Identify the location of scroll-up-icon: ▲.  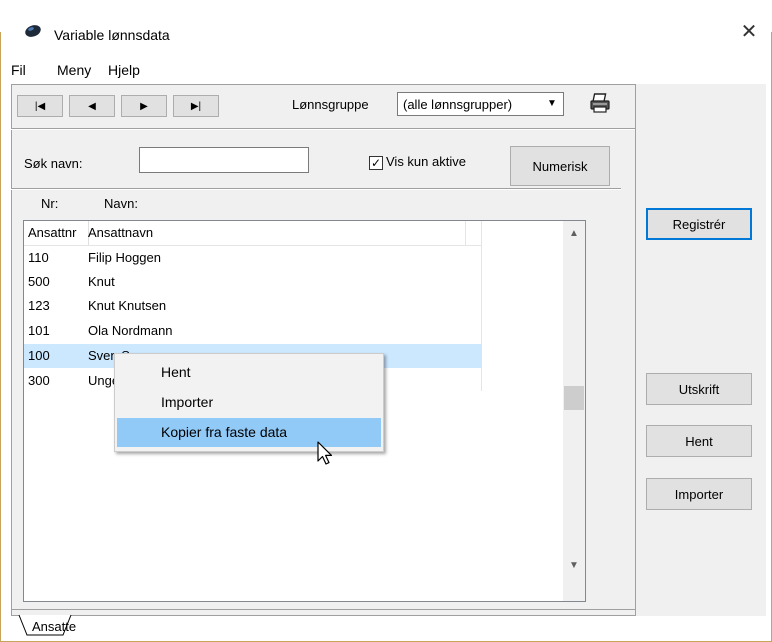
(574, 234).